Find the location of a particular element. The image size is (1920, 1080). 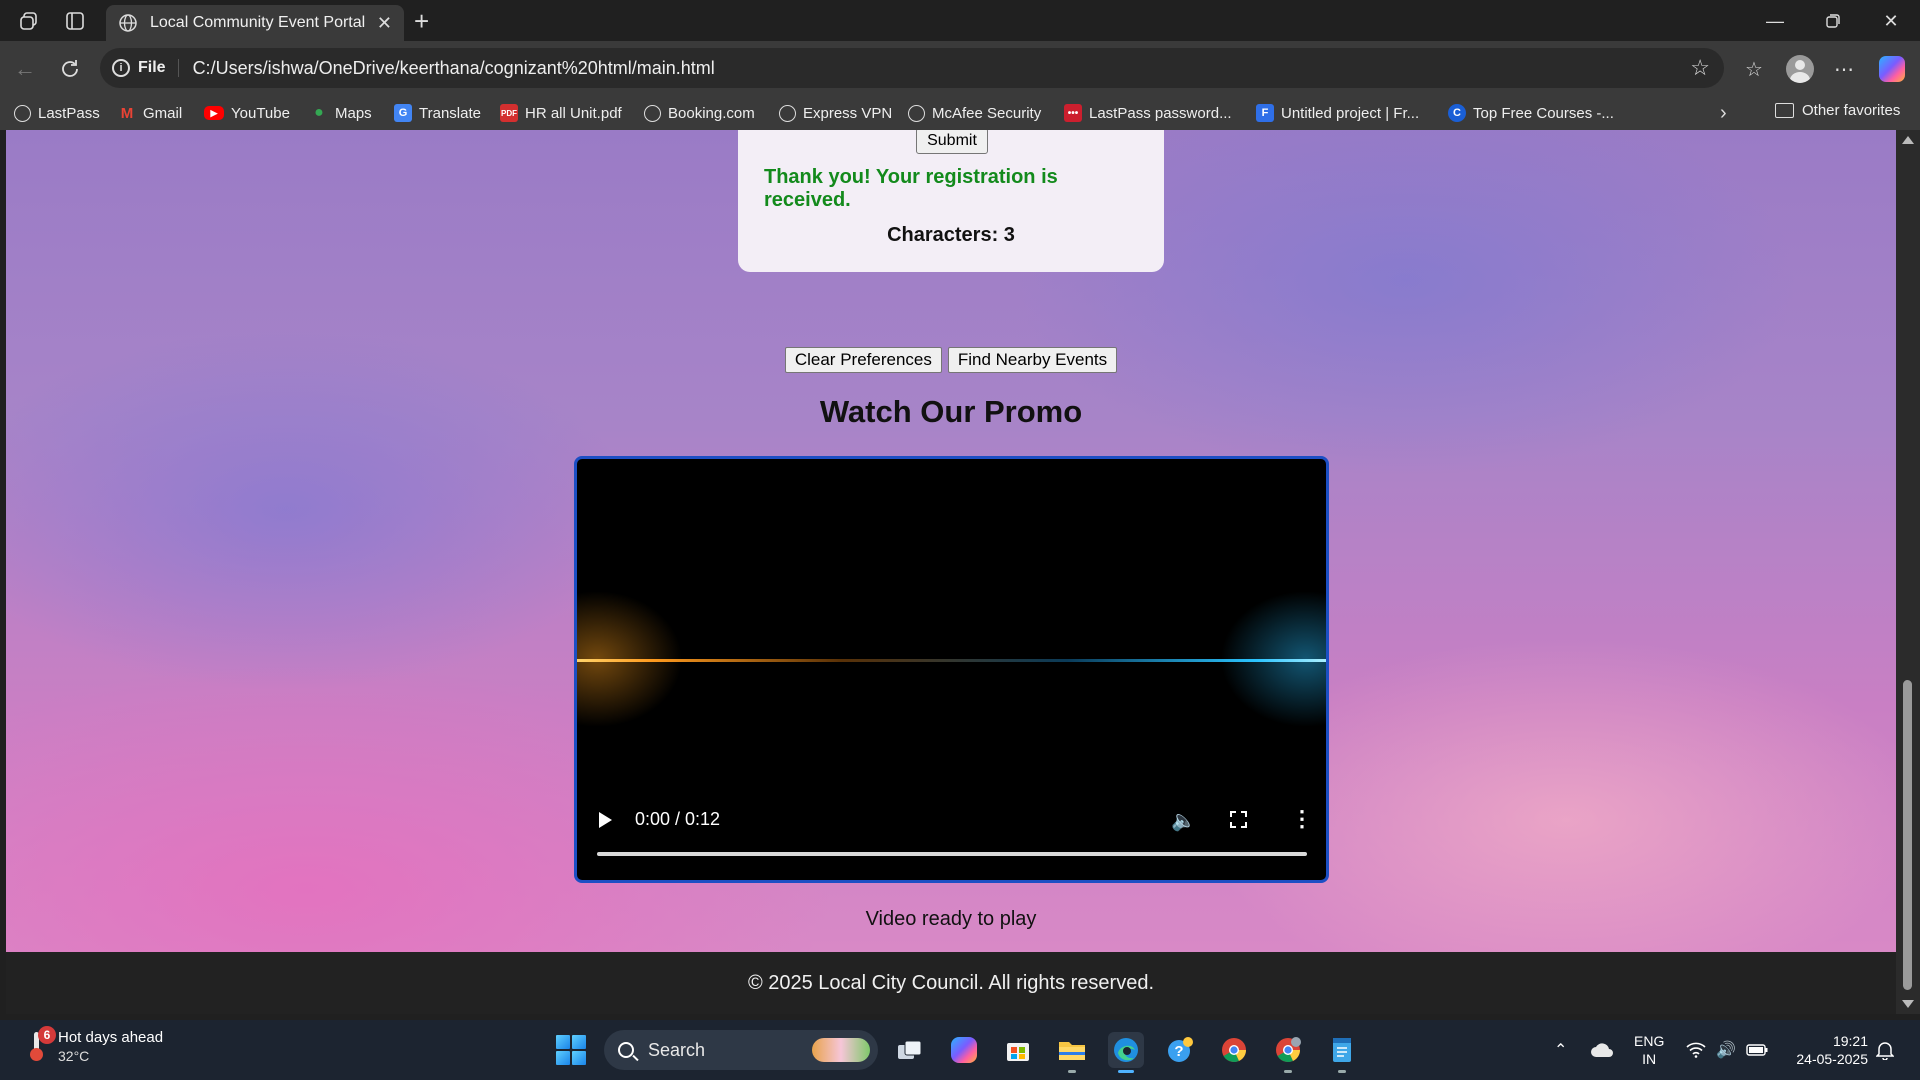

clear-preferences-button: Clear Preferences is located at coordinates (863, 360).